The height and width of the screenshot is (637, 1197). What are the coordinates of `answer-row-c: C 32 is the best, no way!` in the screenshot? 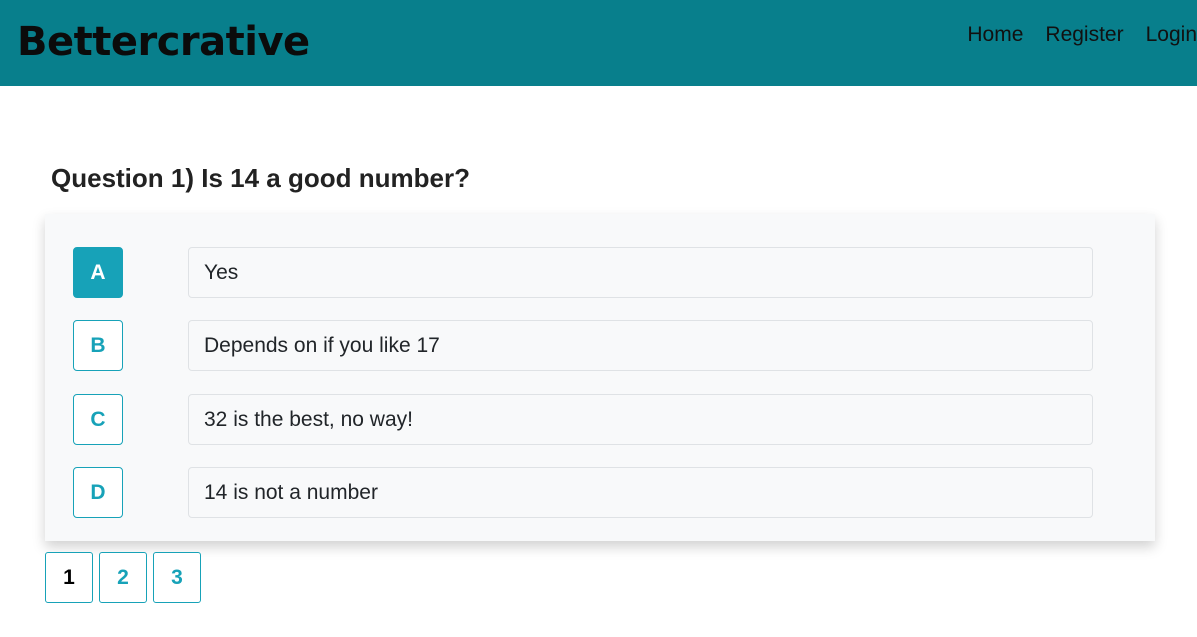 It's located at (600, 420).